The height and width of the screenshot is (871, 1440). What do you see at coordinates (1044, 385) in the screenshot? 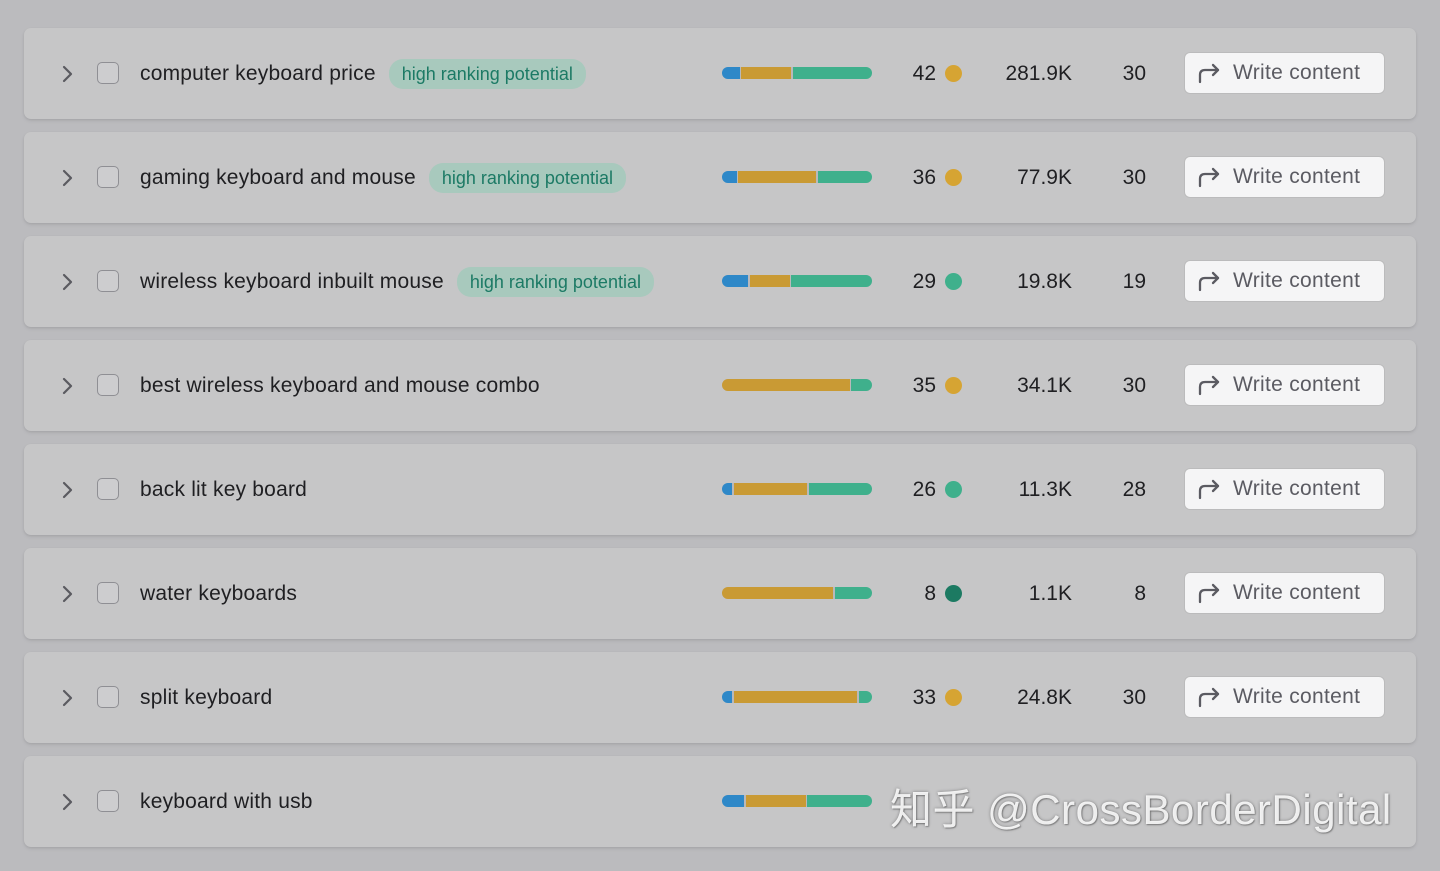
I see `volume-value: 34.1K` at bounding box center [1044, 385].